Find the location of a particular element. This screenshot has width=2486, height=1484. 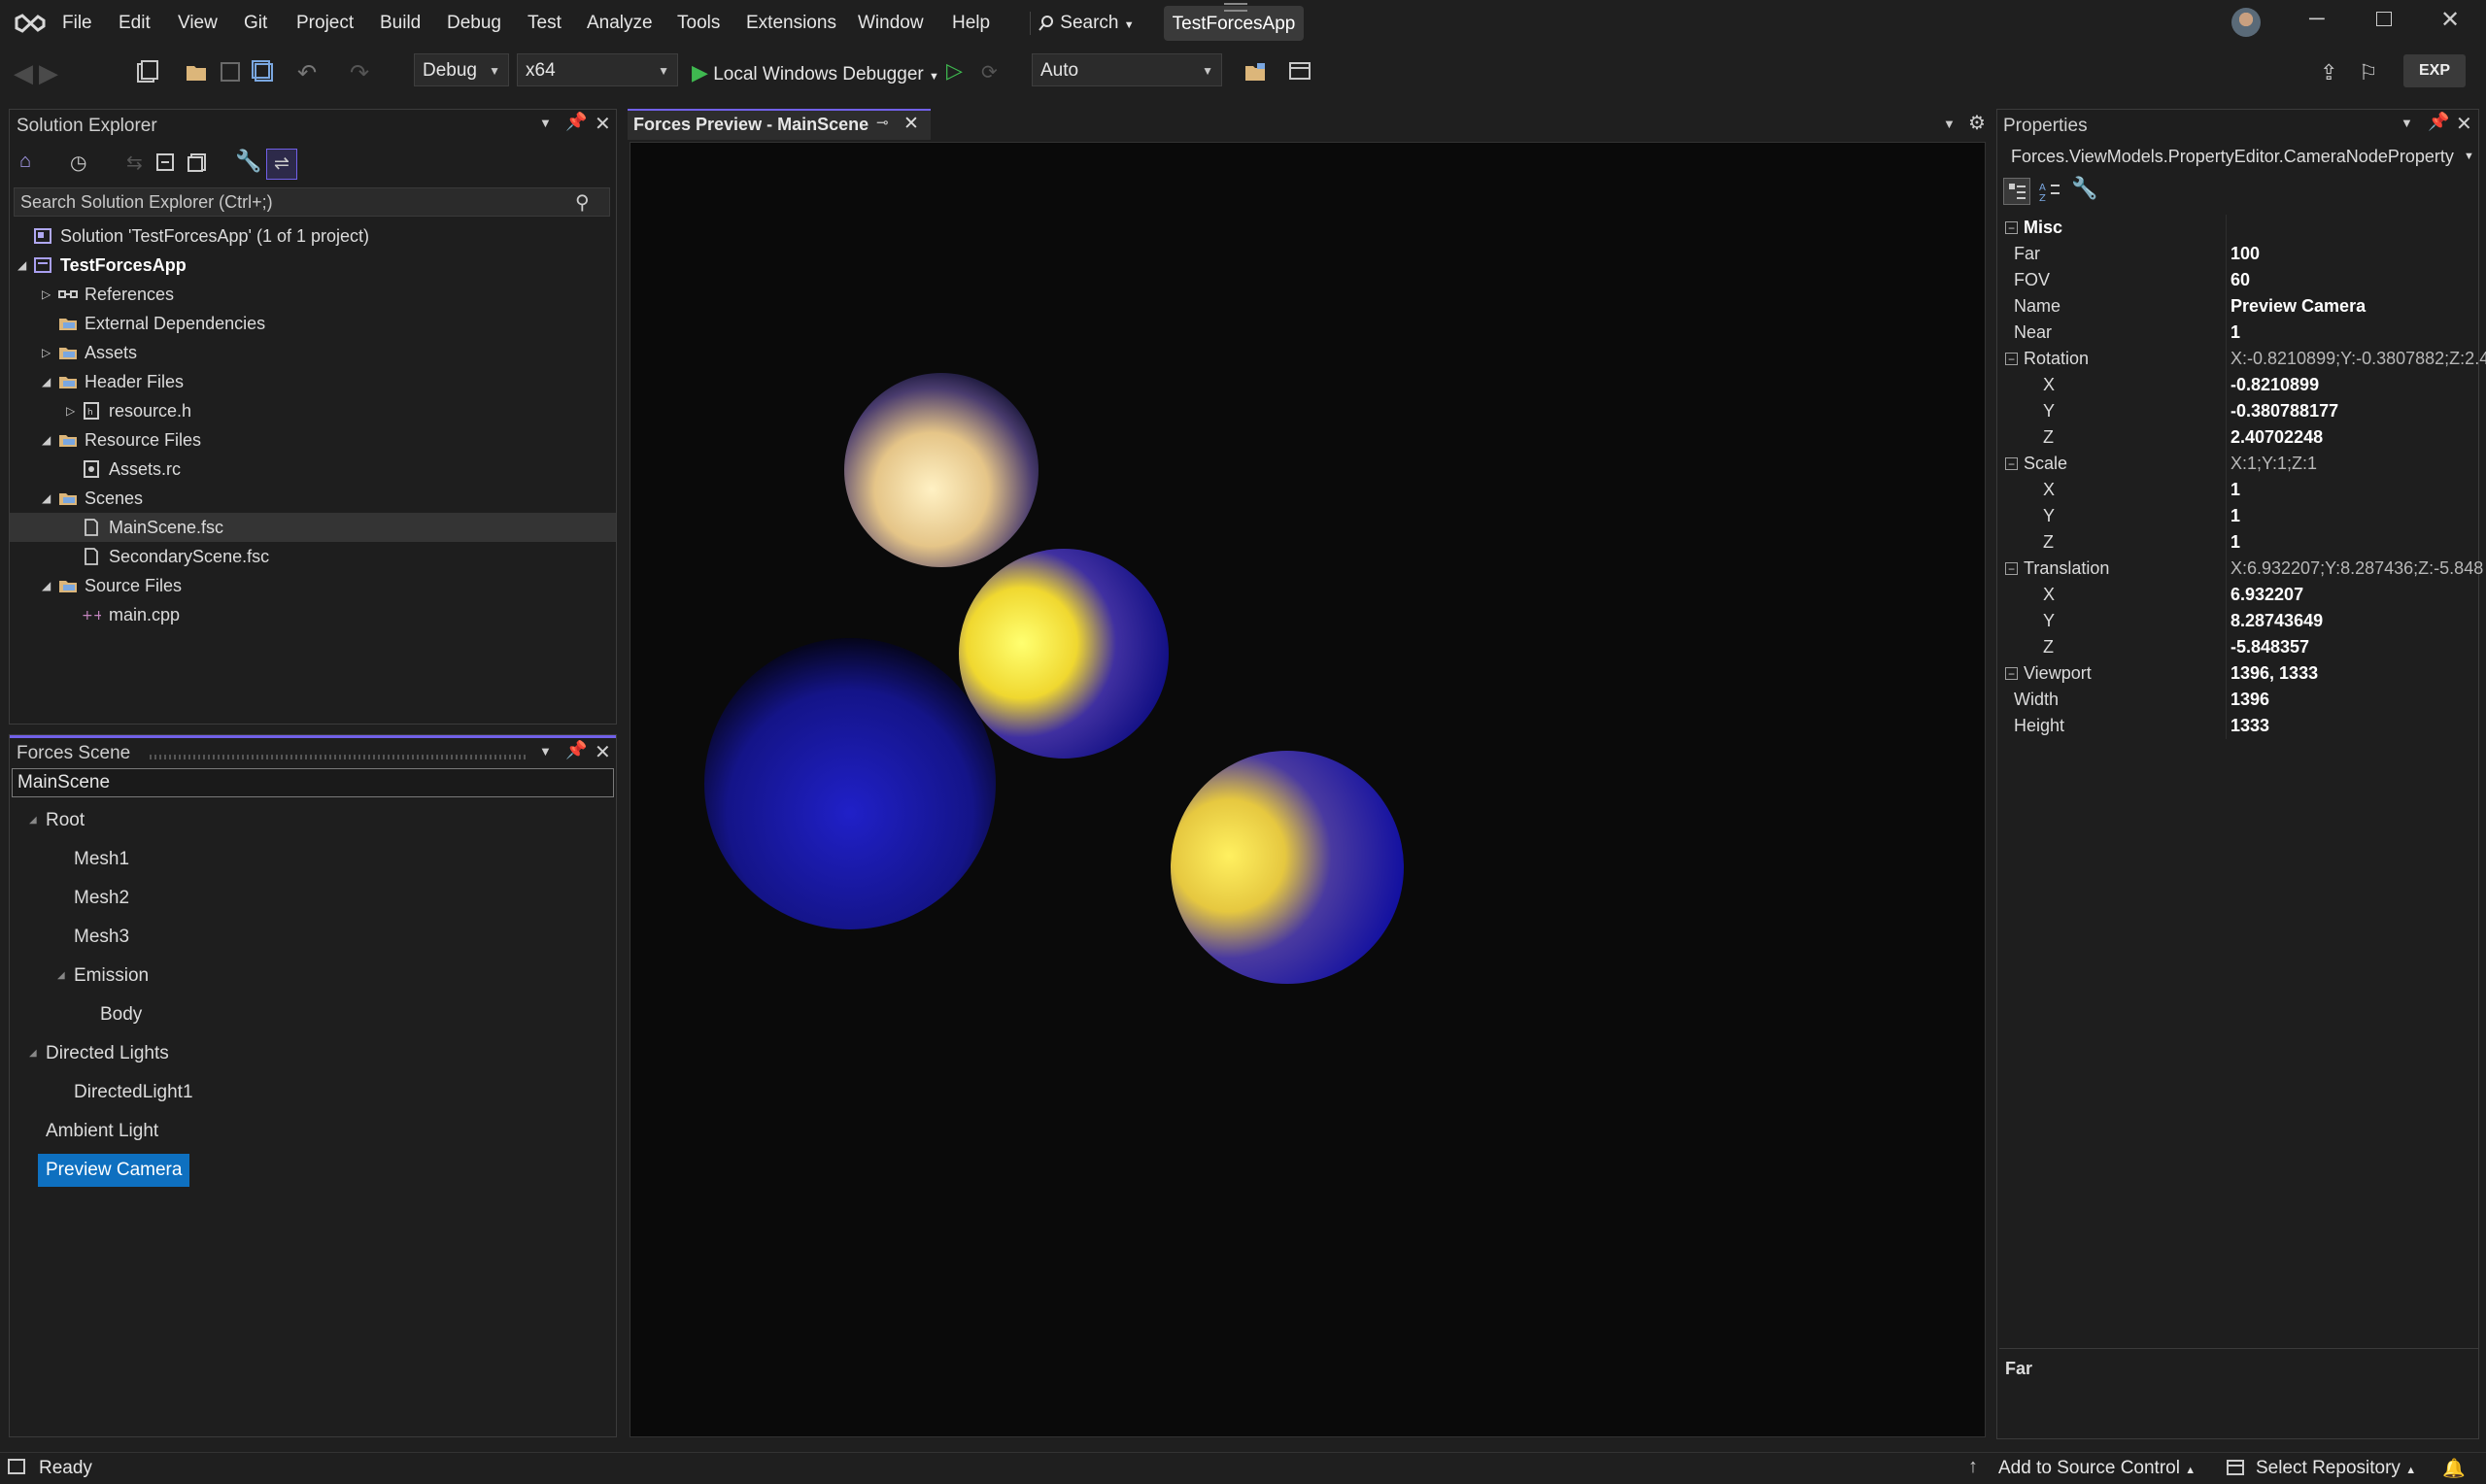

property-value: -0.380788177 is located at coordinates (2284, 411).